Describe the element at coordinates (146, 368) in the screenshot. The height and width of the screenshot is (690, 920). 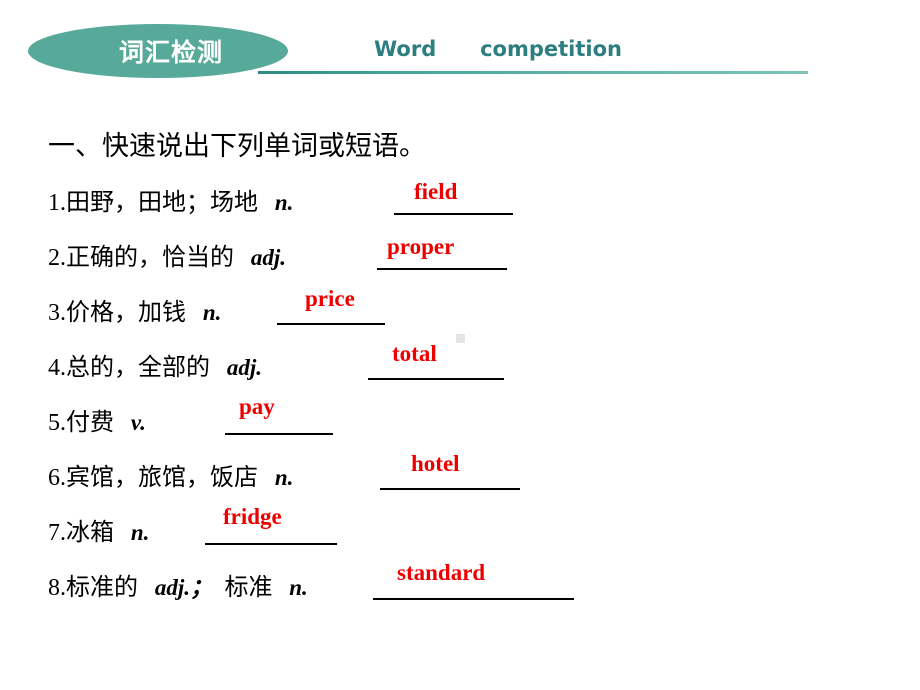
I see `item-prompt: 总的，全部的` at that location.